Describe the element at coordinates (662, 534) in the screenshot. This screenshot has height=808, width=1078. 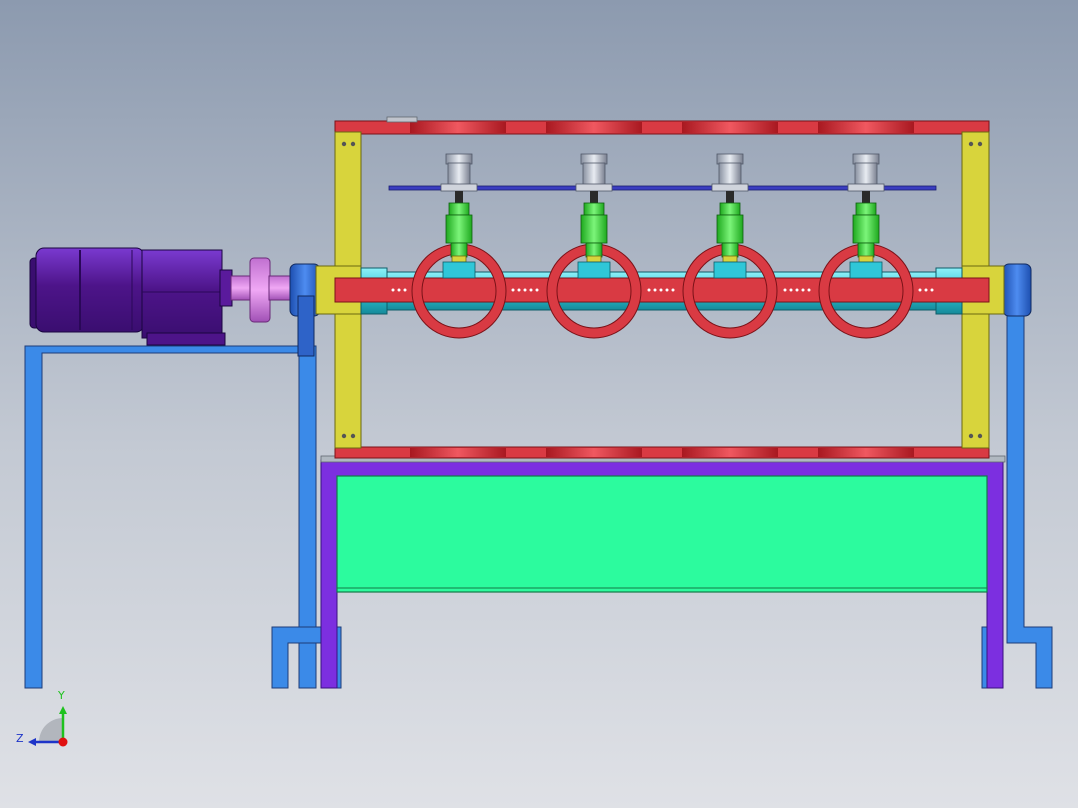
I see `water-tank` at that location.